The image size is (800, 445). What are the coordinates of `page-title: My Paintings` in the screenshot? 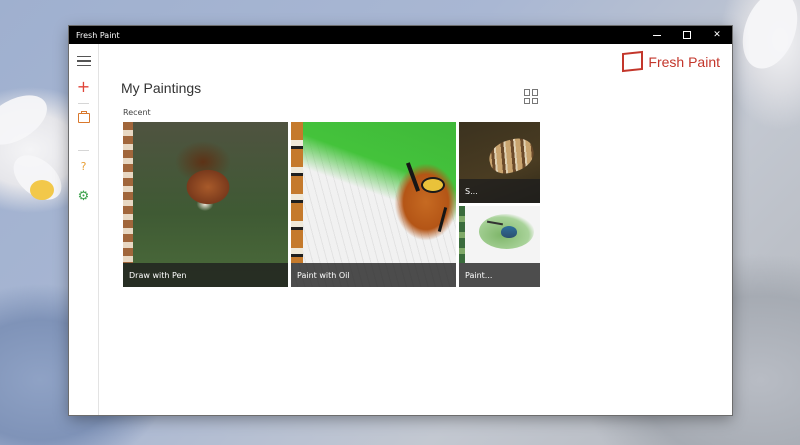 It's located at (161, 88).